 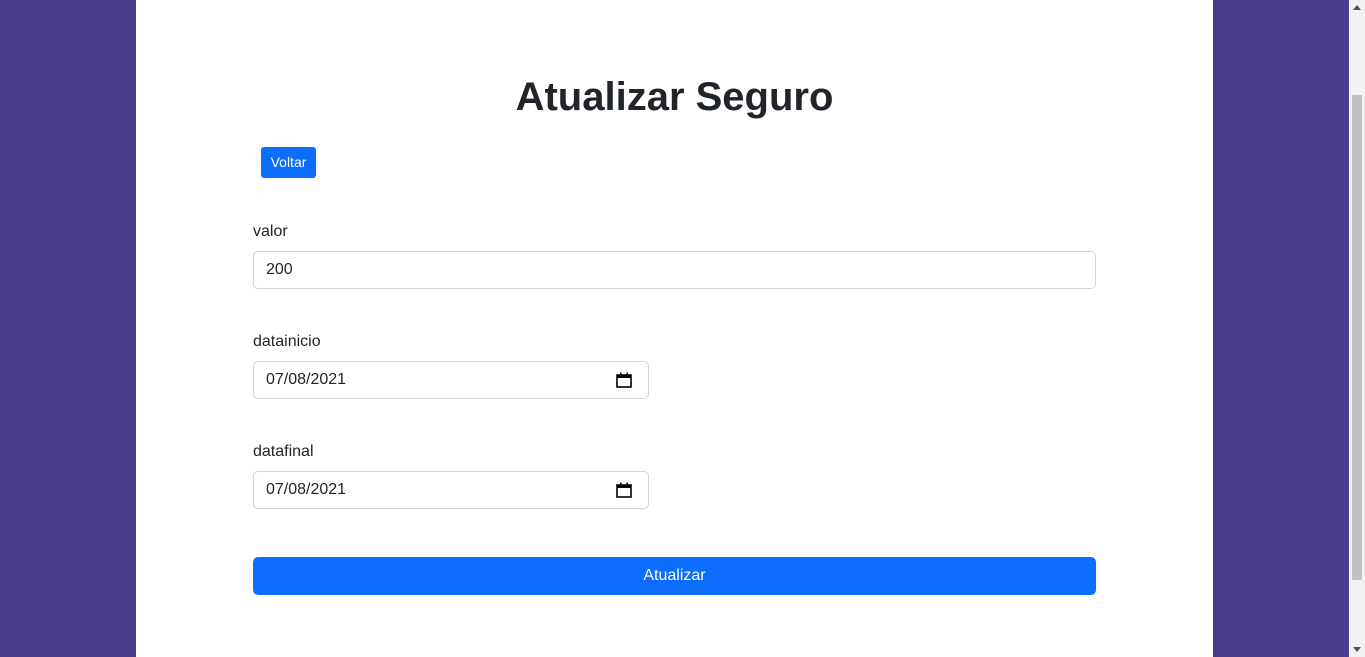 What do you see at coordinates (451, 490) in the screenshot?
I see `datafinal-date-input: 07/08/2021` at bounding box center [451, 490].